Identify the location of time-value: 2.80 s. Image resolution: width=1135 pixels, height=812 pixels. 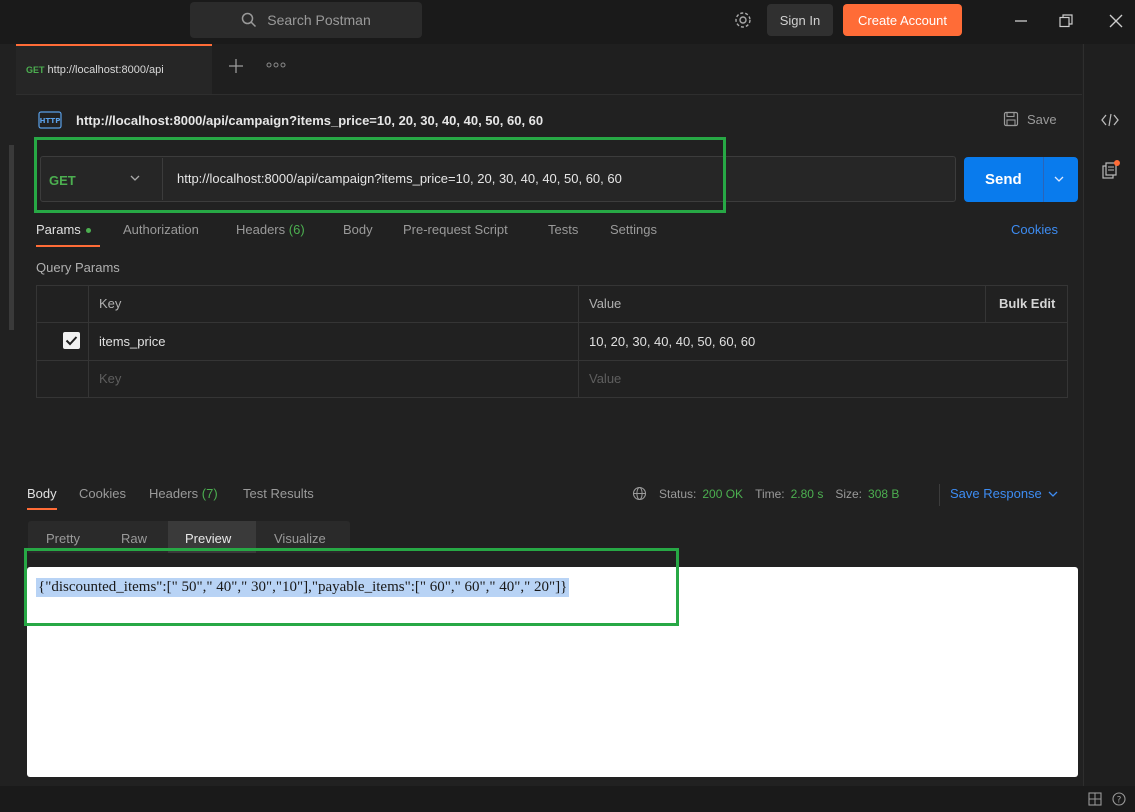
(807, 493).